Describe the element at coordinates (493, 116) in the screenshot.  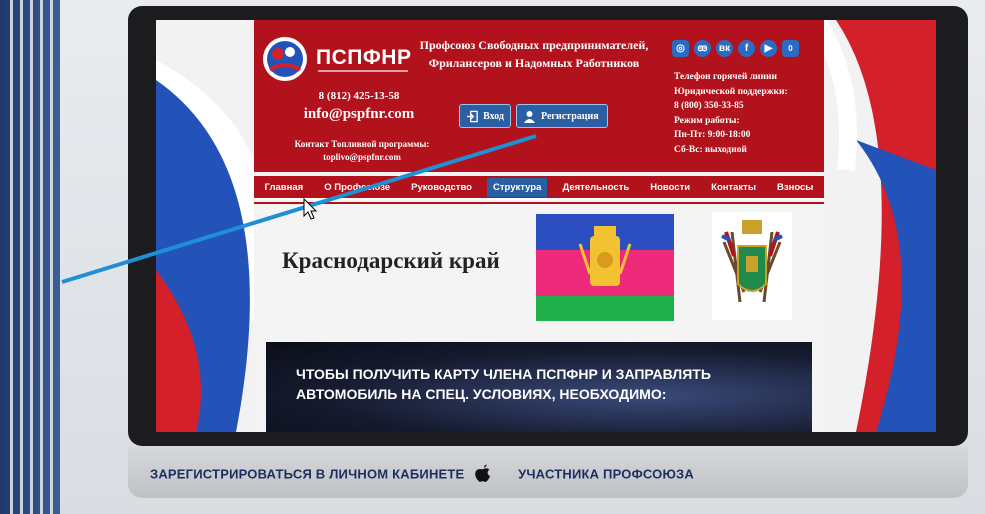
I see `login-label: Вход` at that location.